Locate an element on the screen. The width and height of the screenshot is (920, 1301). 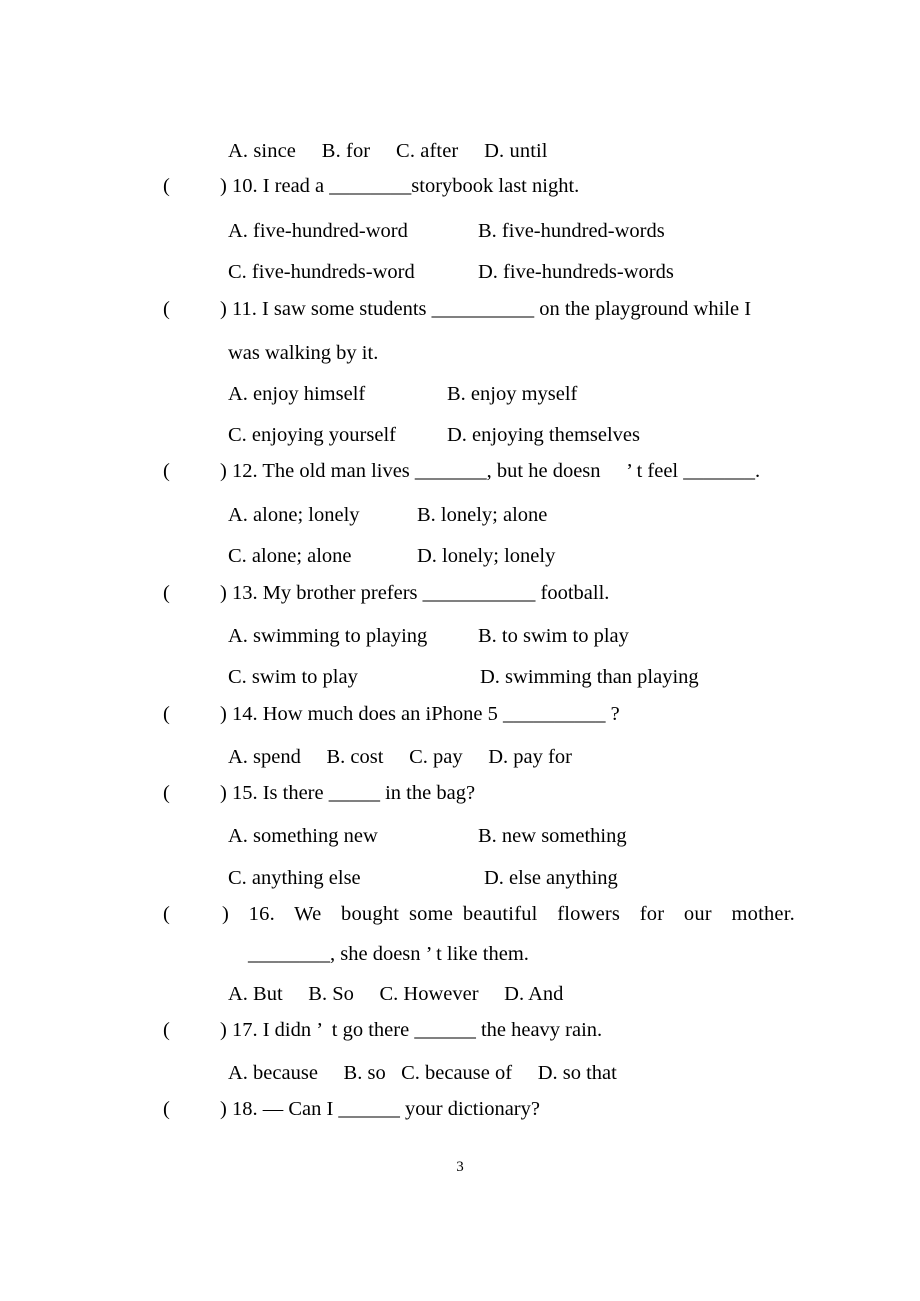
option-q11-c: C. enjoying yourself is located at coordinates (312, 435).